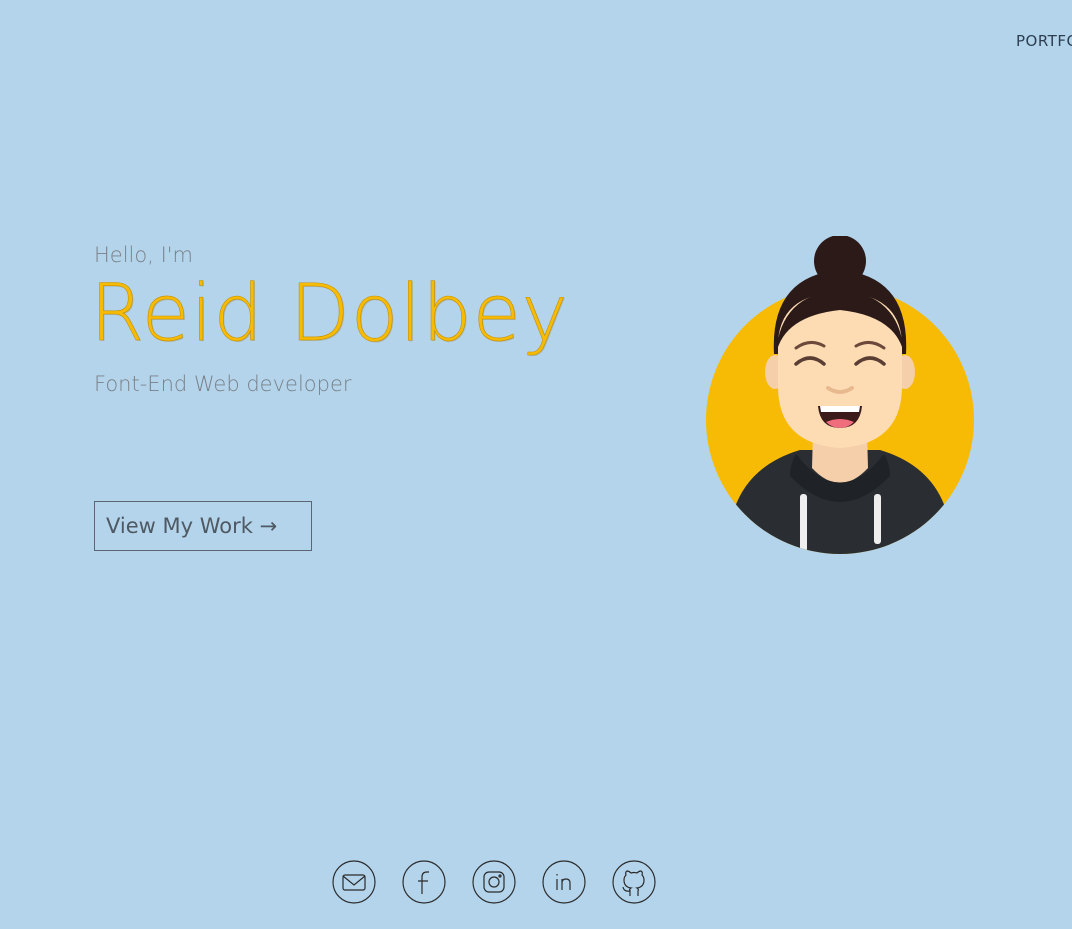 This screenshot has height=929, width=1072. I want to click on hero-name: Reid Dolbey, so click(329, 314).